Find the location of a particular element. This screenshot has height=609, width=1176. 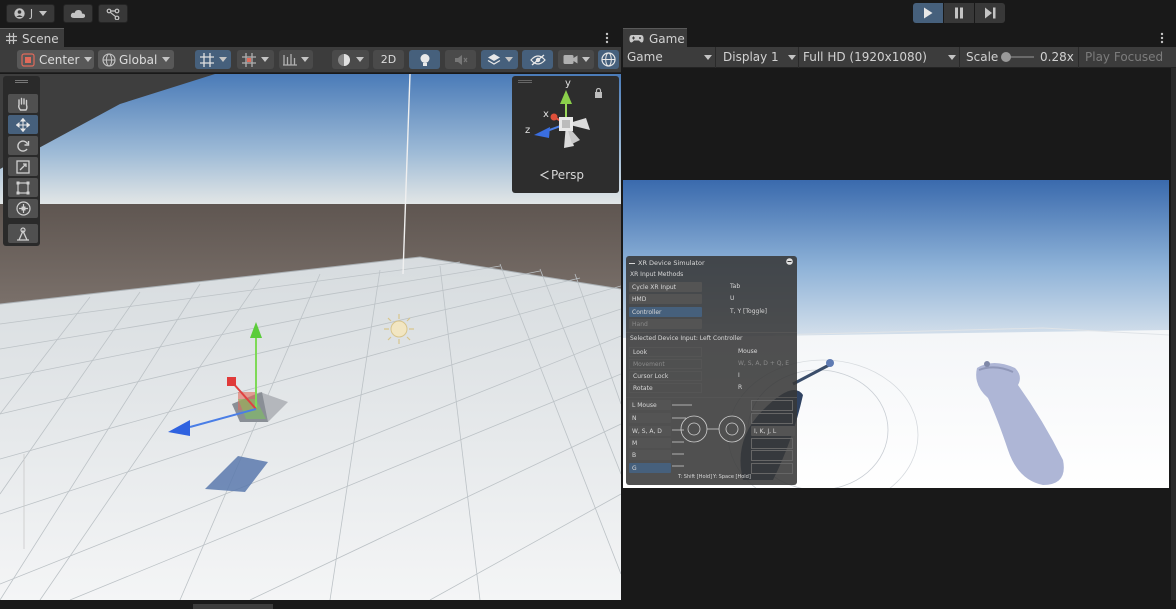

shading-mode-icon is located at coordinates (344, 59).